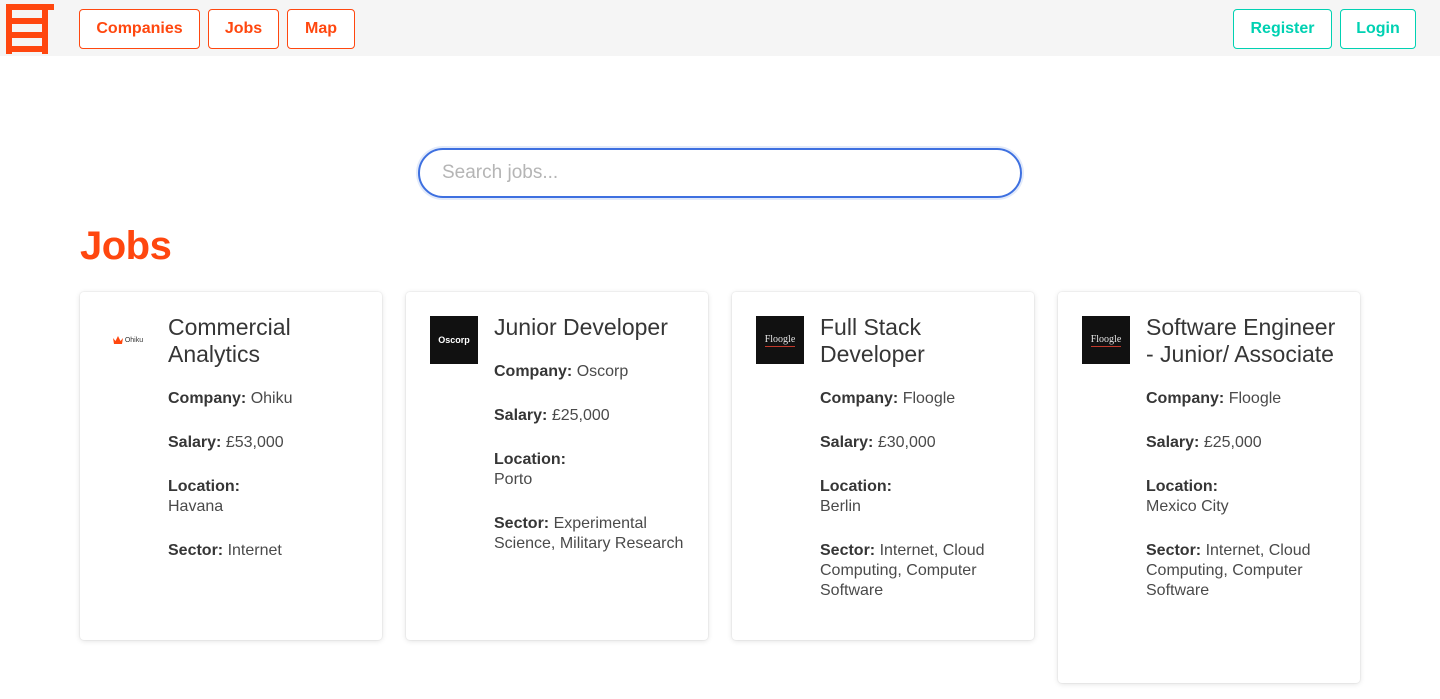  Describe the element at coordinates (883, 466) in the screenshot. I see `job-card: Floogle Full Stack Developer Company` at that location.